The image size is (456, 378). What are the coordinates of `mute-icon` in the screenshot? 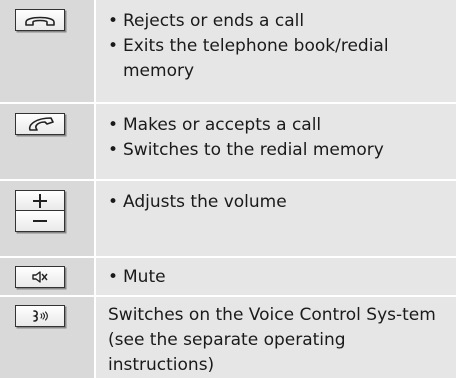 It's located at (40, 277).